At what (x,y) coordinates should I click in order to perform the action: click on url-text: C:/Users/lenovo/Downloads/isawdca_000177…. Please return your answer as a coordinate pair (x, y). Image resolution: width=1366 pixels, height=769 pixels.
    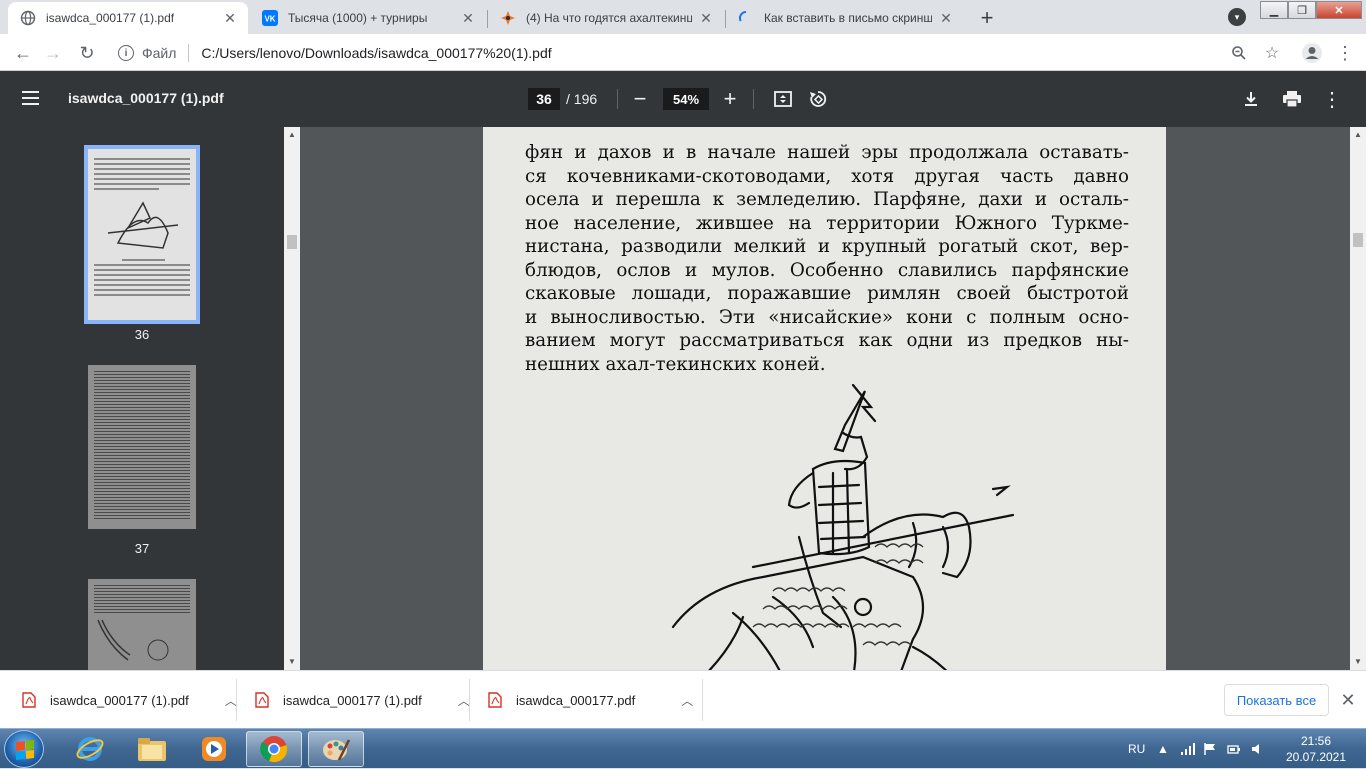
    Looking at the image, I should click on (376, 53).